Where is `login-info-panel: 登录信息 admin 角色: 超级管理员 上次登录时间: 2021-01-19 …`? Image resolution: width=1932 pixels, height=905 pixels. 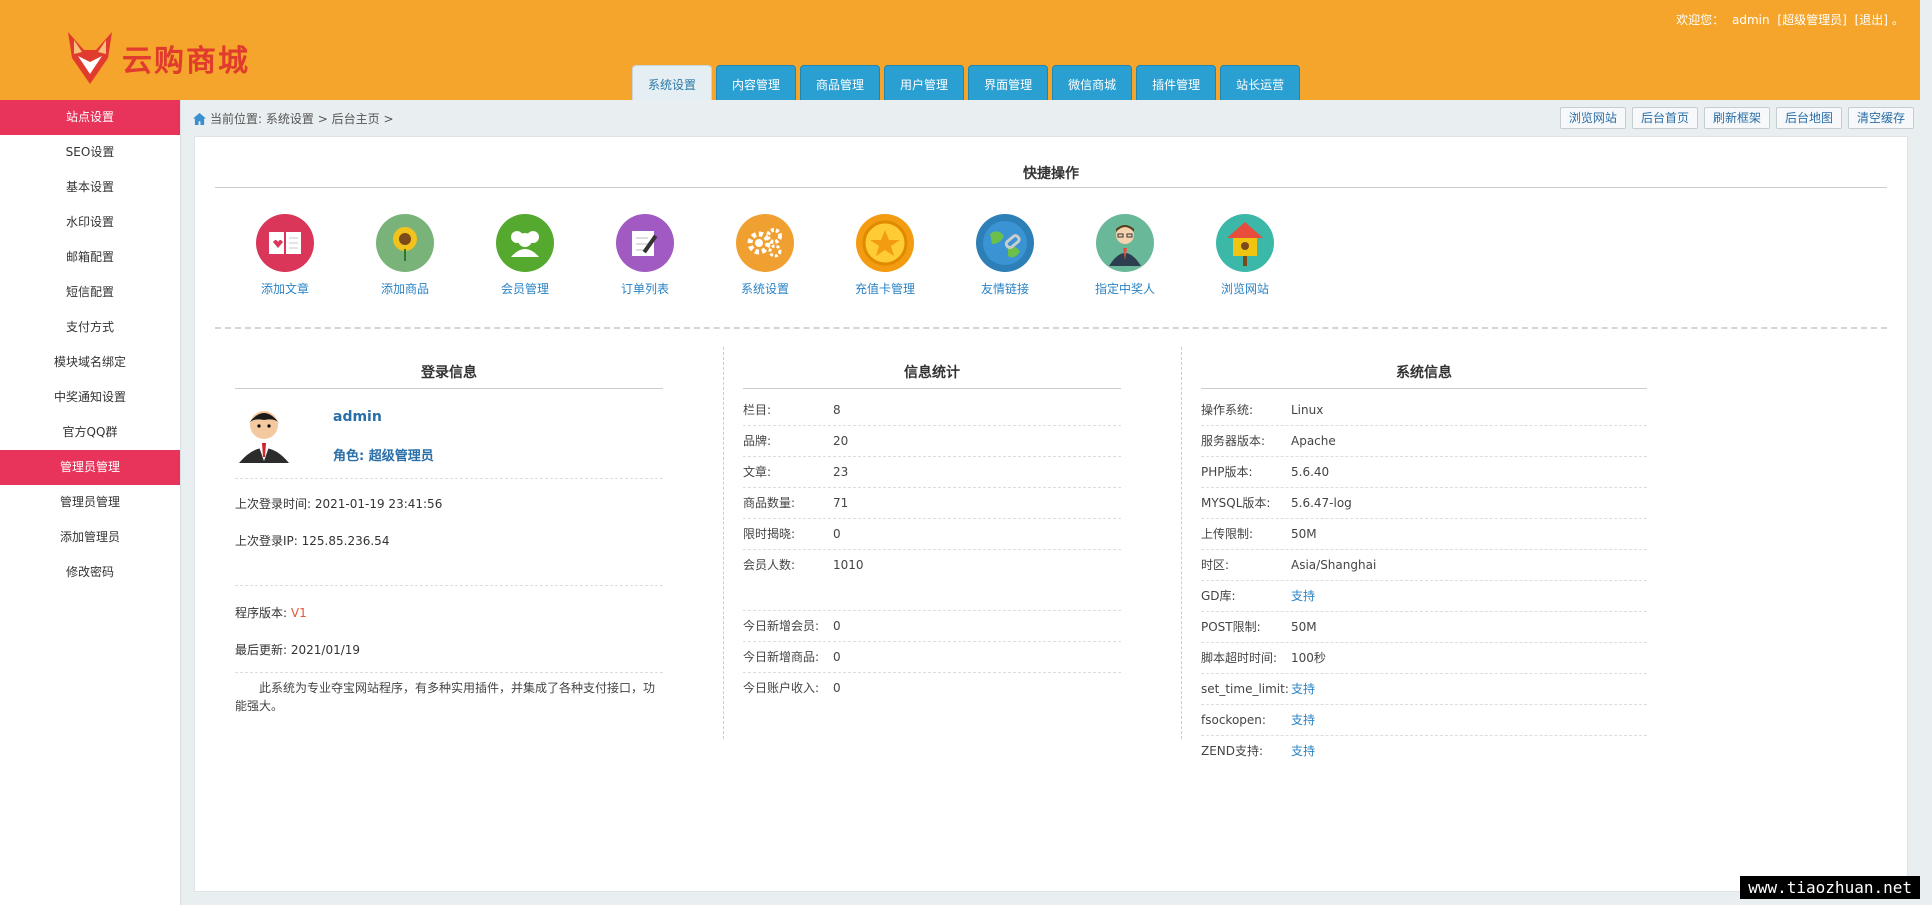 login-info-panel: 登录信息 admin 角色: 超级管理员 上次登录时间: 2021-01-19 … is located at coordinates (449, 538).